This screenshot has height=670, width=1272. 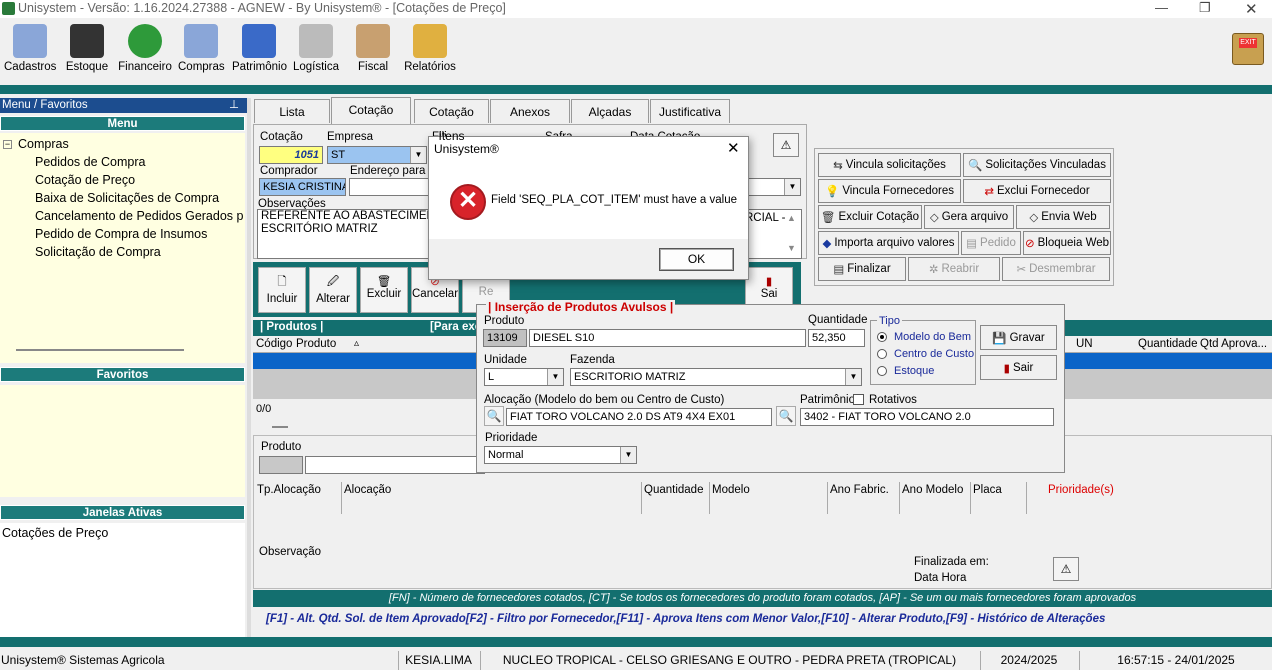 I want to click on menu-item: Pedido de Compra de Insumos, so click(x=139, y=234).